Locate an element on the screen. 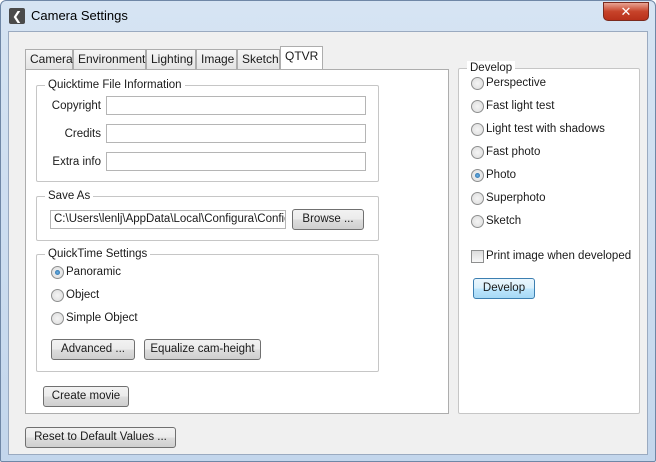 This screenshot has height=462, width=656. credits-field is located at coordinates (236, 133).